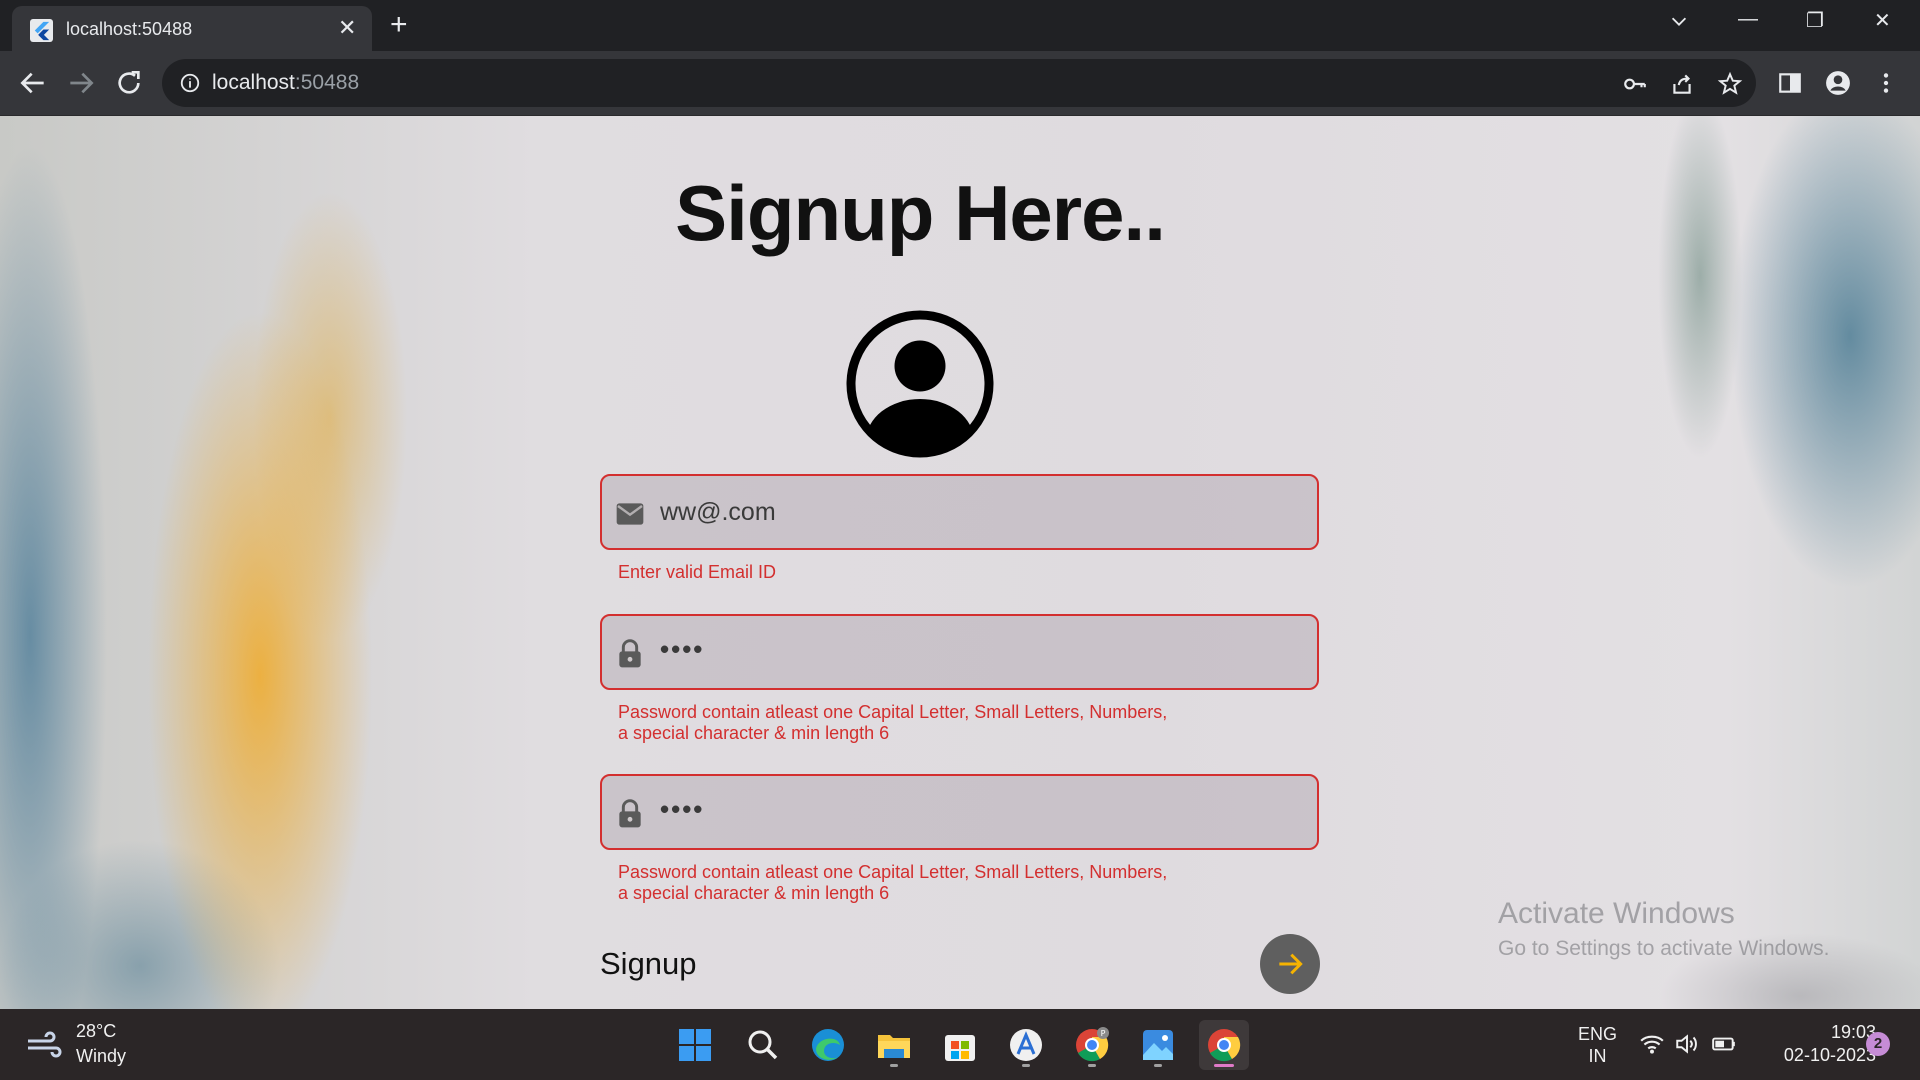 The image size is (1920, 1080). Describe the element at coordinates (648, 963) in the screenshot. I see `signup-label: Signup` at that location.